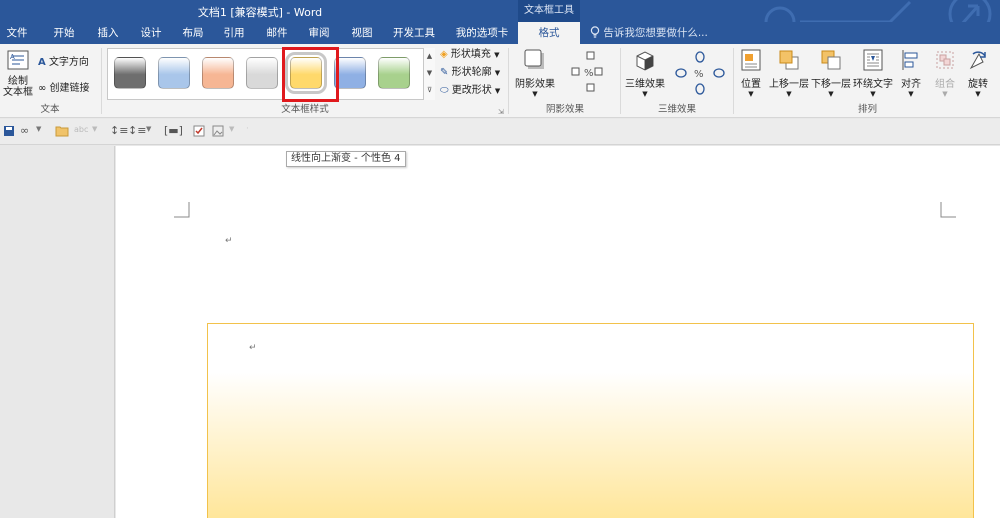 This screenshot has width=1000, height=518. I want to click on dialog-launcher-icon: ⇲, so click(501, 112).